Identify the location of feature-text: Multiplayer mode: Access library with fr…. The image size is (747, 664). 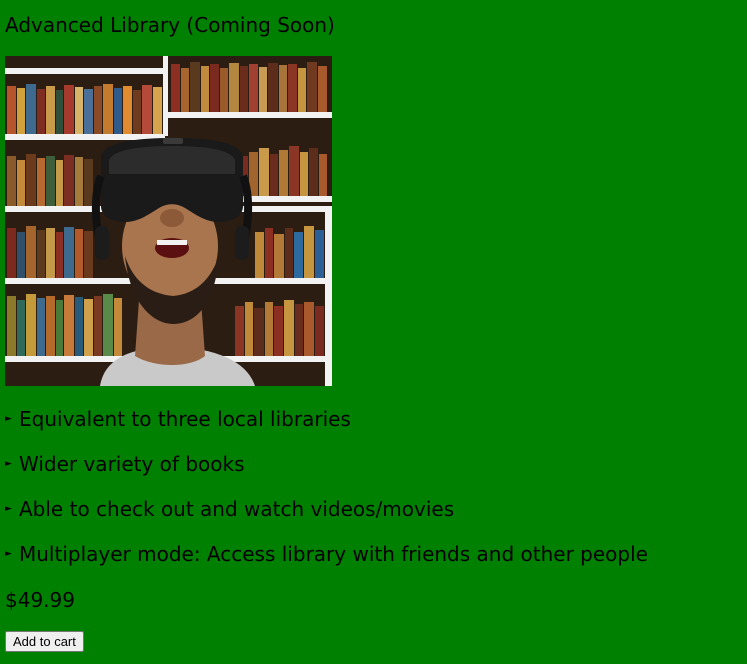
(333, 554).